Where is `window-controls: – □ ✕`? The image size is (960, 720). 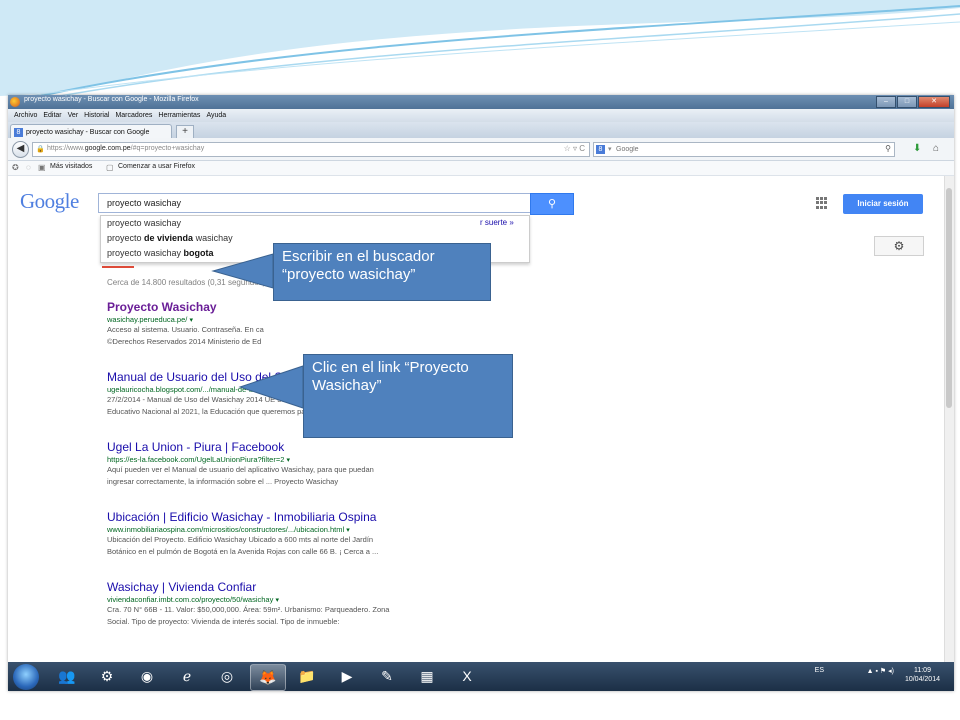 window-controls: – □ ✕ is located at coordinates (912, 102).